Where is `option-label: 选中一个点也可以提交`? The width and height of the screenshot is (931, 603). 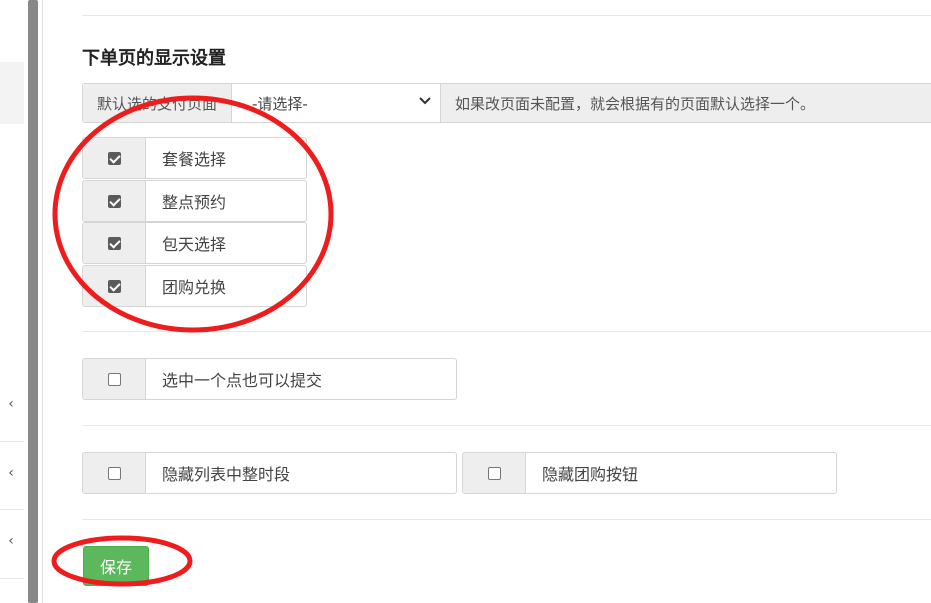
option-label: 选中一个点也可以提交 is located at coordinates (242, 380).